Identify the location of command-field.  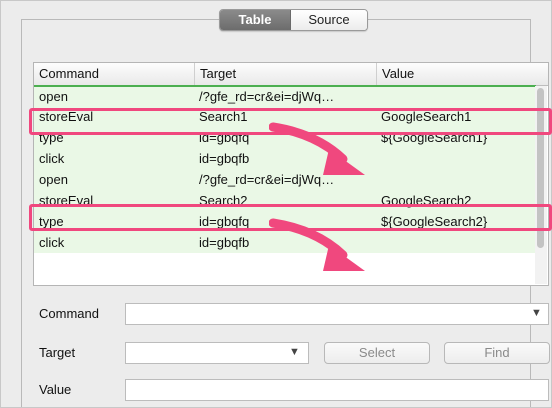
(337, 314).